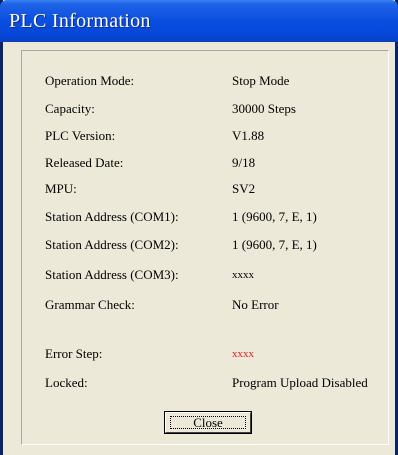  Describe the element at coordinates (80, 135) in the screenshot. I see `plc-version-label: PLC Version:` at that location.